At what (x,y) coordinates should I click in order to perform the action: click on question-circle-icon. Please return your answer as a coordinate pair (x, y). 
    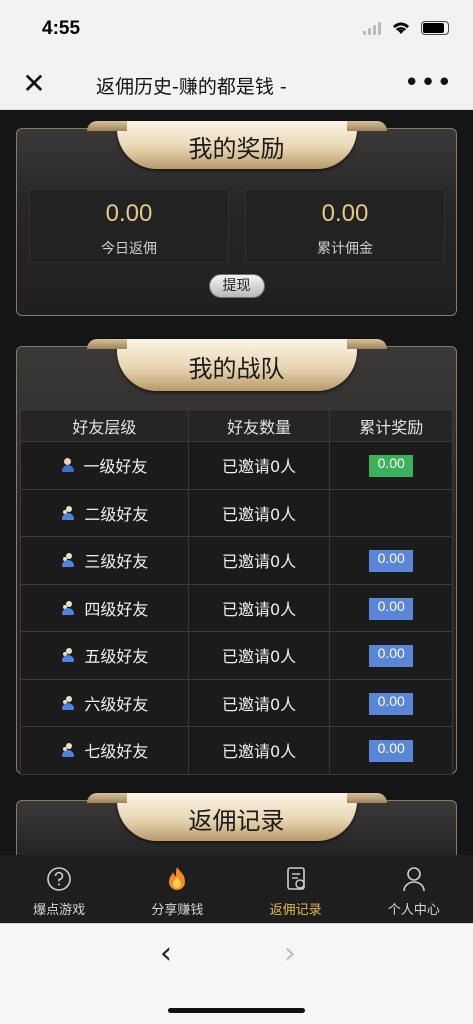
    Looking at the image, I should click on (59, 879).